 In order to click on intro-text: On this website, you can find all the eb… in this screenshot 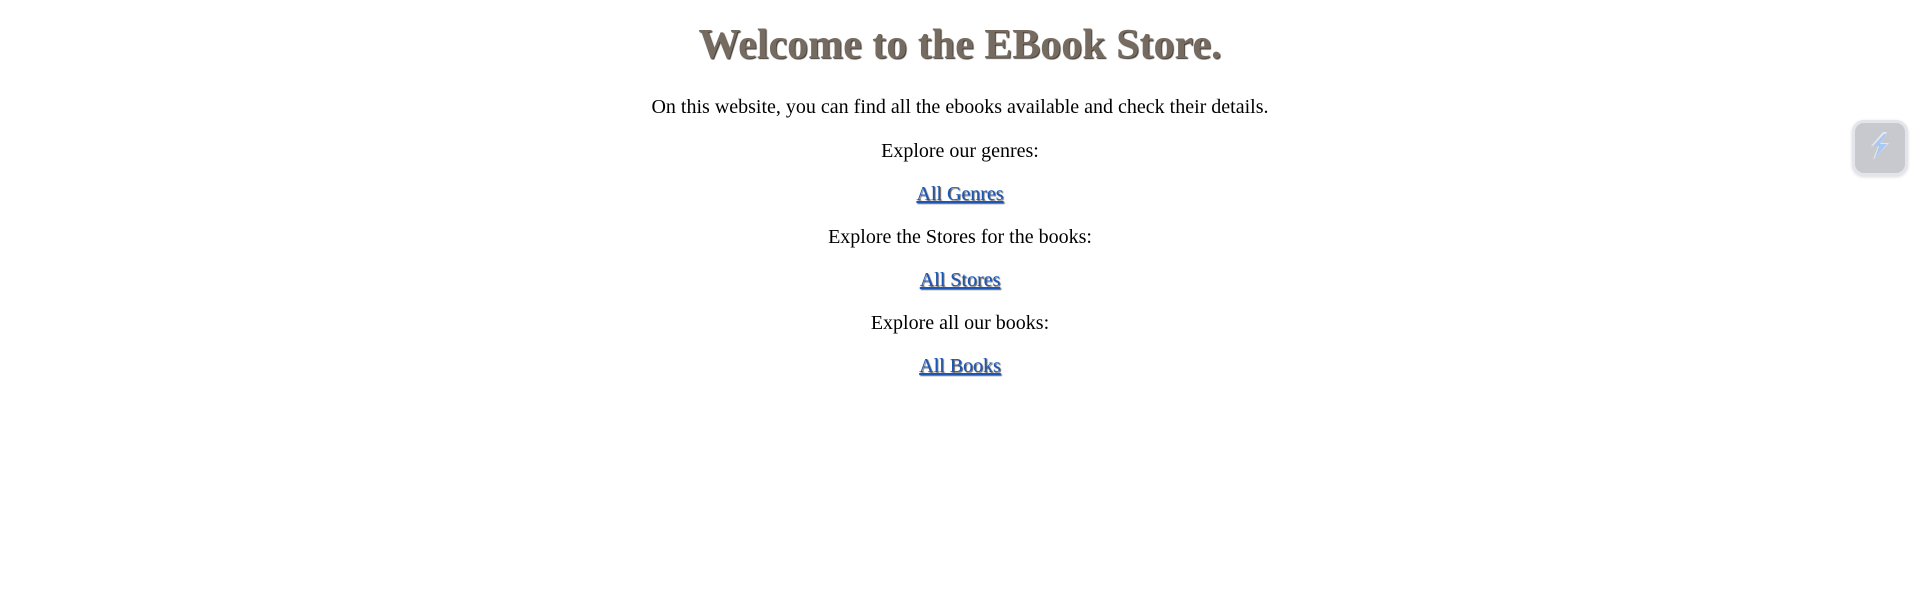, I will do `click(960, 107)`.